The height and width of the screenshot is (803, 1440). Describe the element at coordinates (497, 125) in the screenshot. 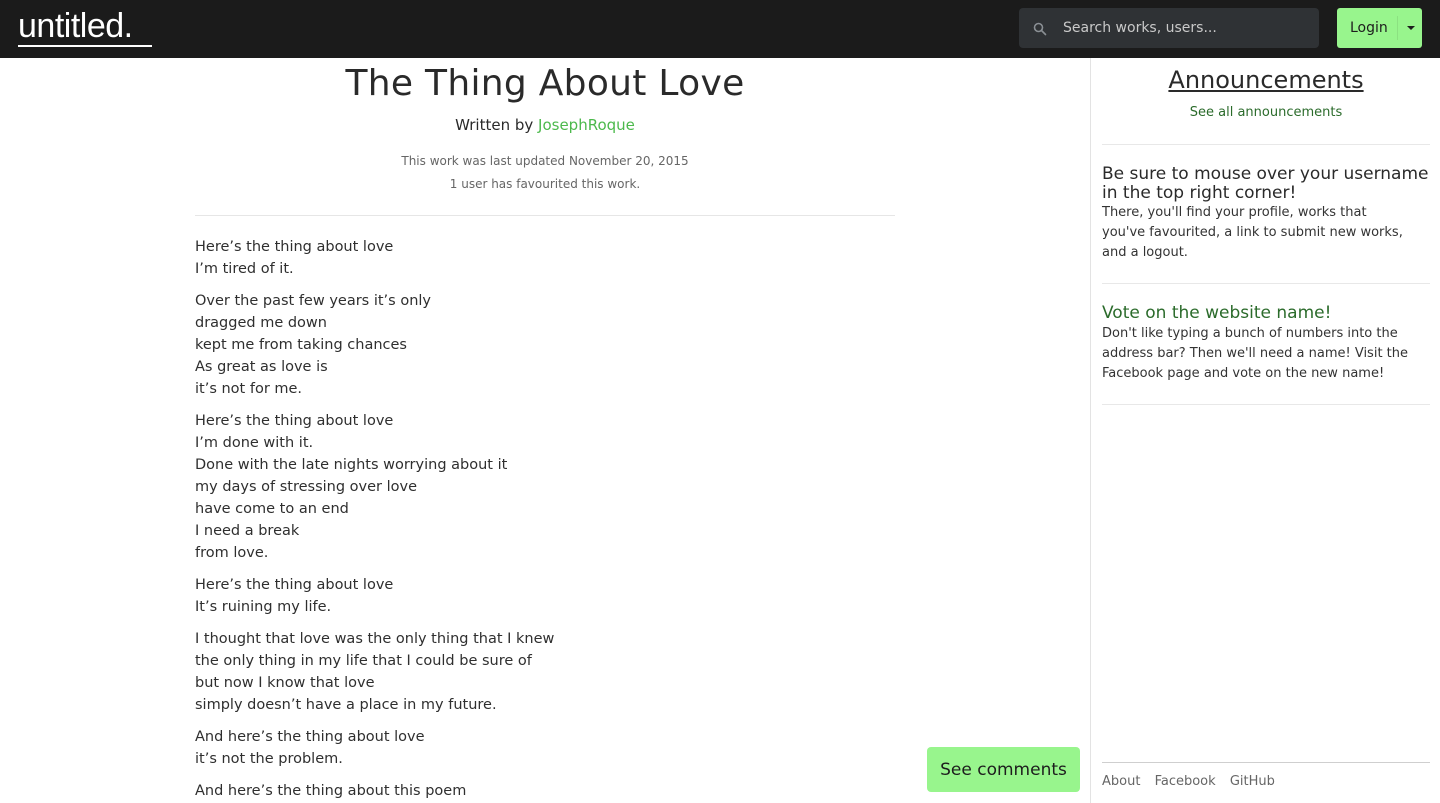

I see `written-by-label: Written by` at that location.